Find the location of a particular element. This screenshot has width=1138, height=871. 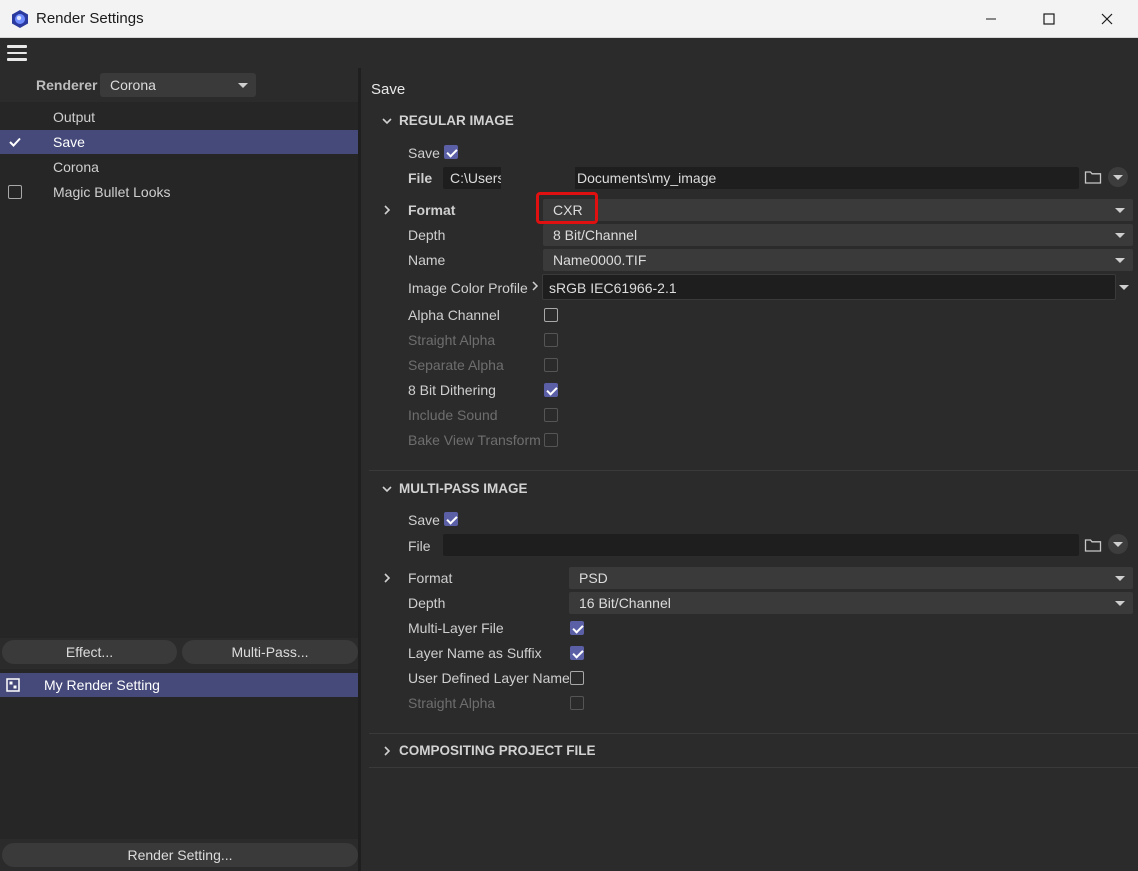

name-dropdown: Name0000.TIF is located at coordinates (838, 260).